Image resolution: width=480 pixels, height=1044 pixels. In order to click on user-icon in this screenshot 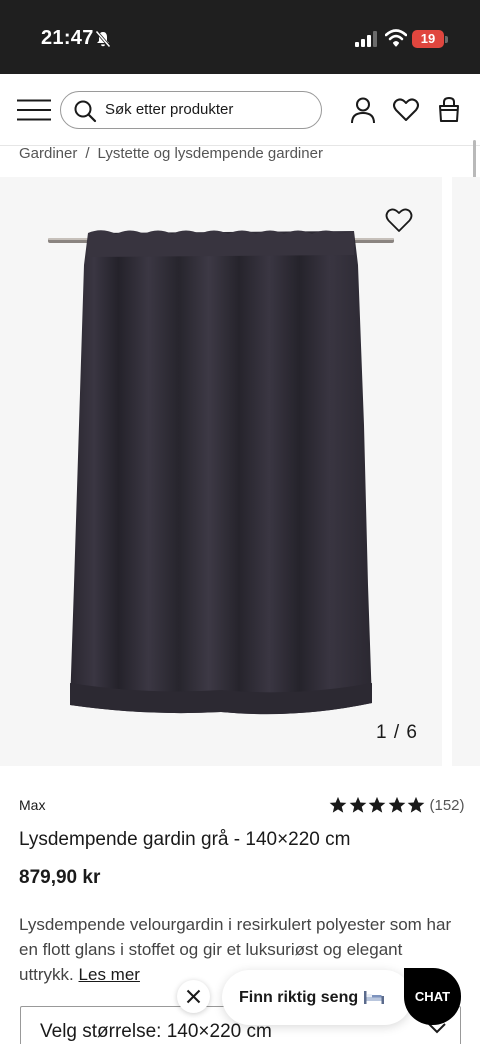, I will do `click(363, 110)`.